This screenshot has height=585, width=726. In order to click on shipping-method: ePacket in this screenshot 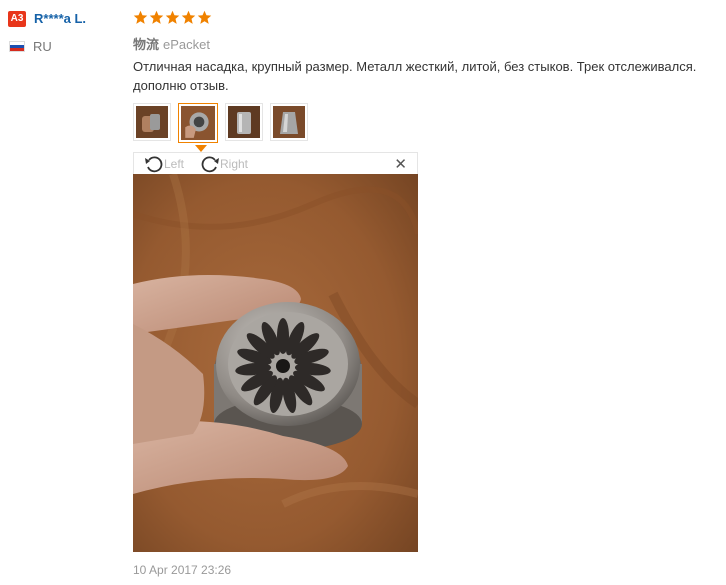, I will do `click(186, 44)`.